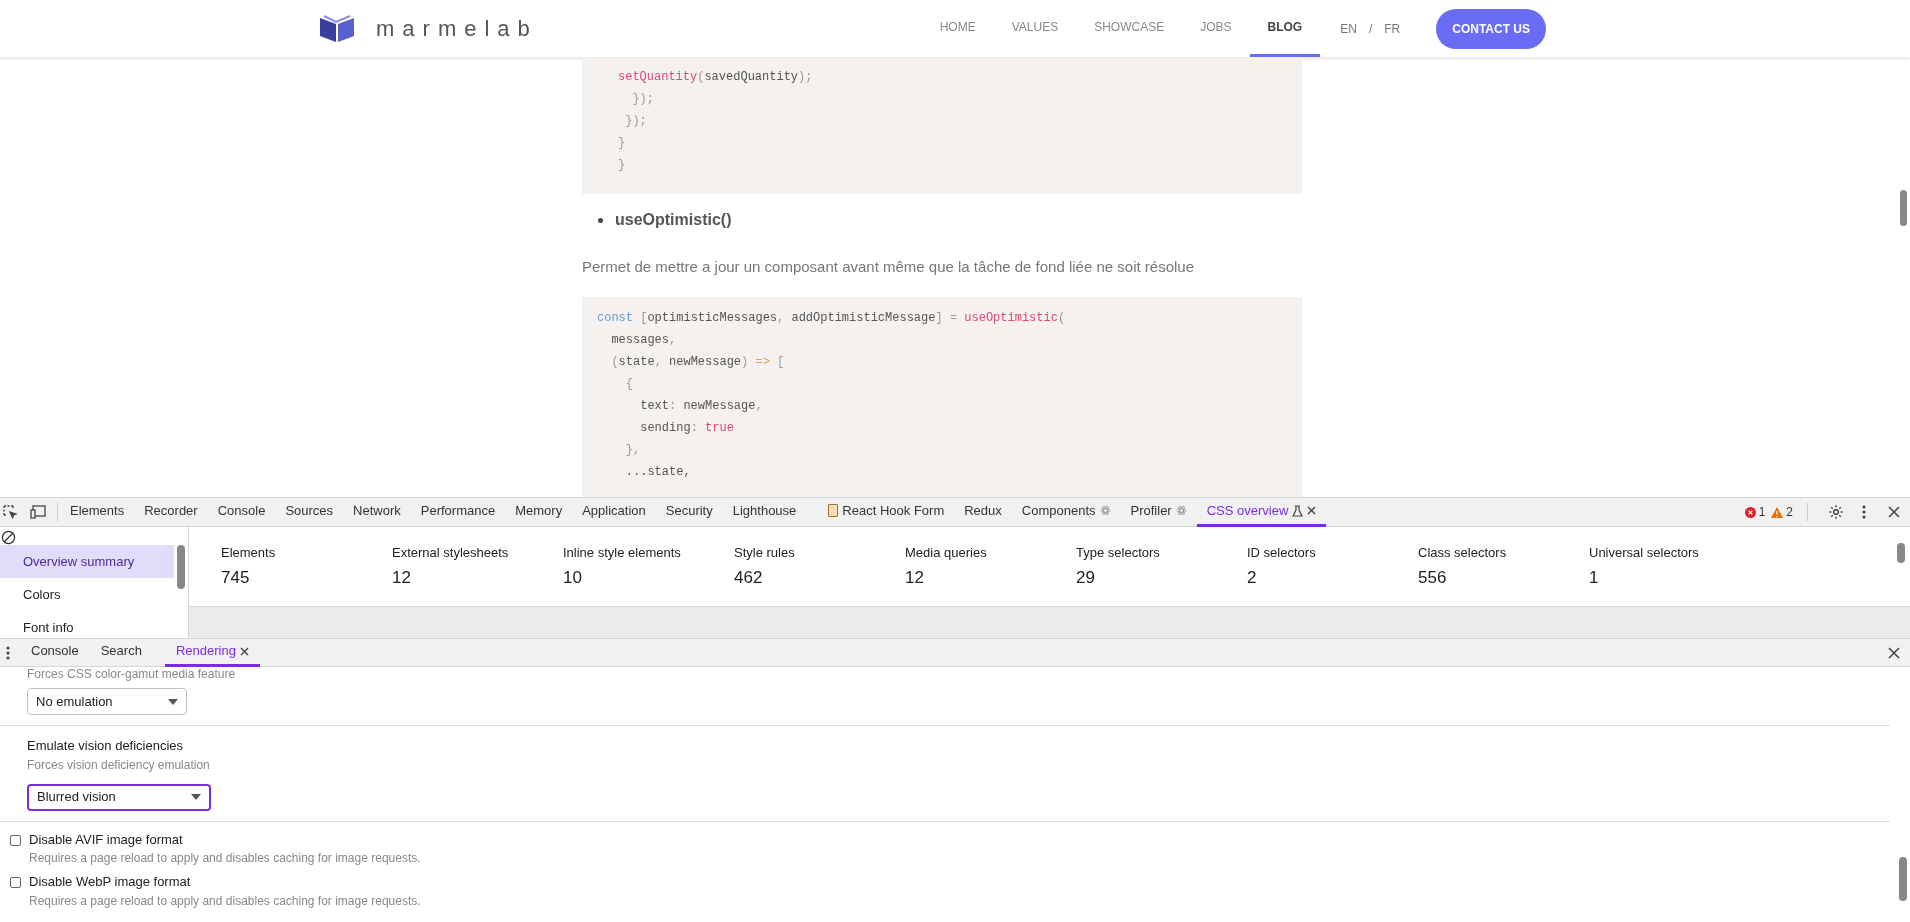 The image size is (1910, 922). What do you see at coordinates (458, 512) in the screenshot?
I see `devtools-tab: Performance` at bounding box center [458, 512].